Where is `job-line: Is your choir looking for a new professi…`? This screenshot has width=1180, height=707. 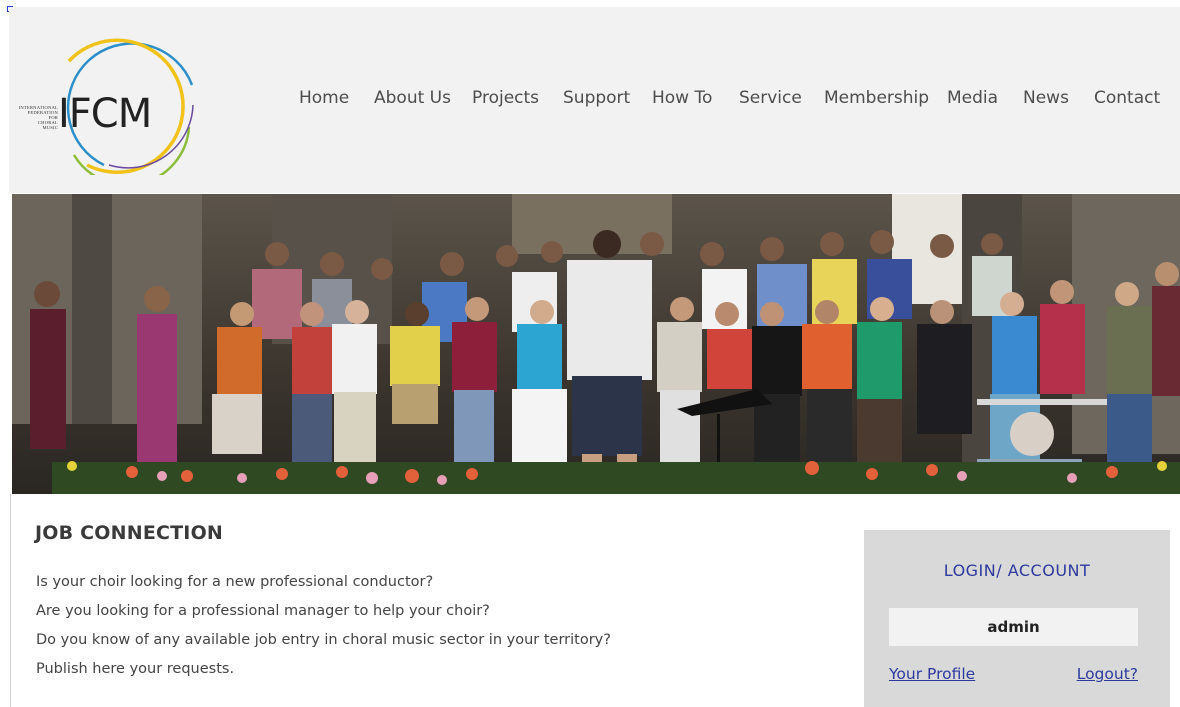
job-line: Is your choir looking for a new professi… is located at coordinates (235, 582).